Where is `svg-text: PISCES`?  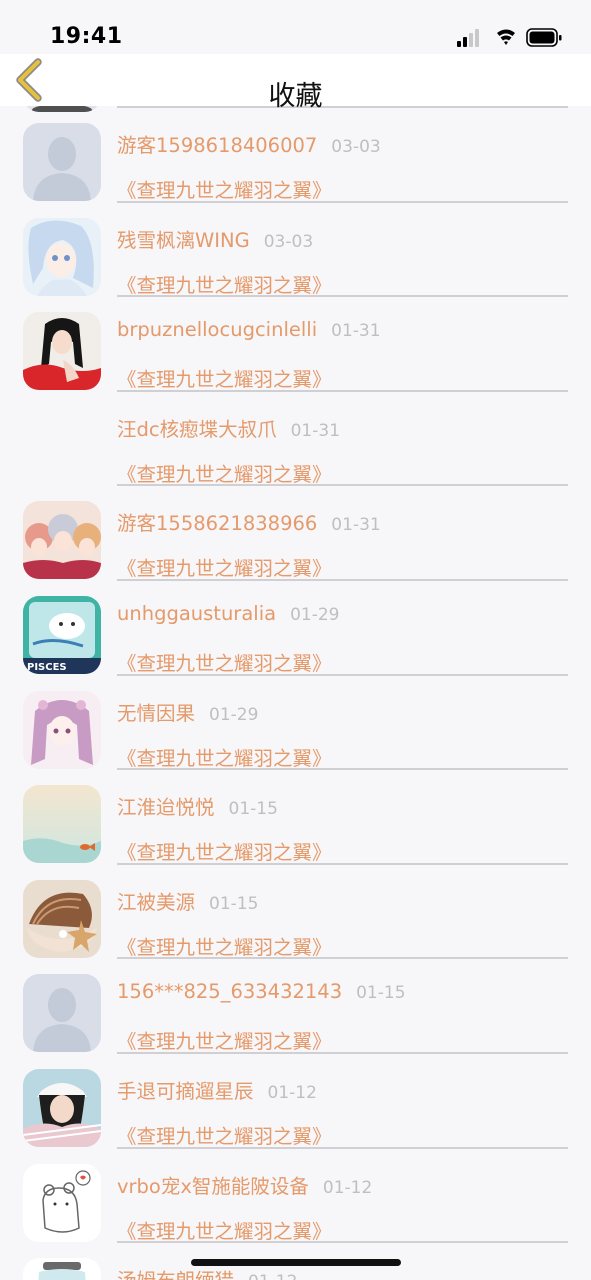 svg-text: PISCES is located at coordinates (47, 667).